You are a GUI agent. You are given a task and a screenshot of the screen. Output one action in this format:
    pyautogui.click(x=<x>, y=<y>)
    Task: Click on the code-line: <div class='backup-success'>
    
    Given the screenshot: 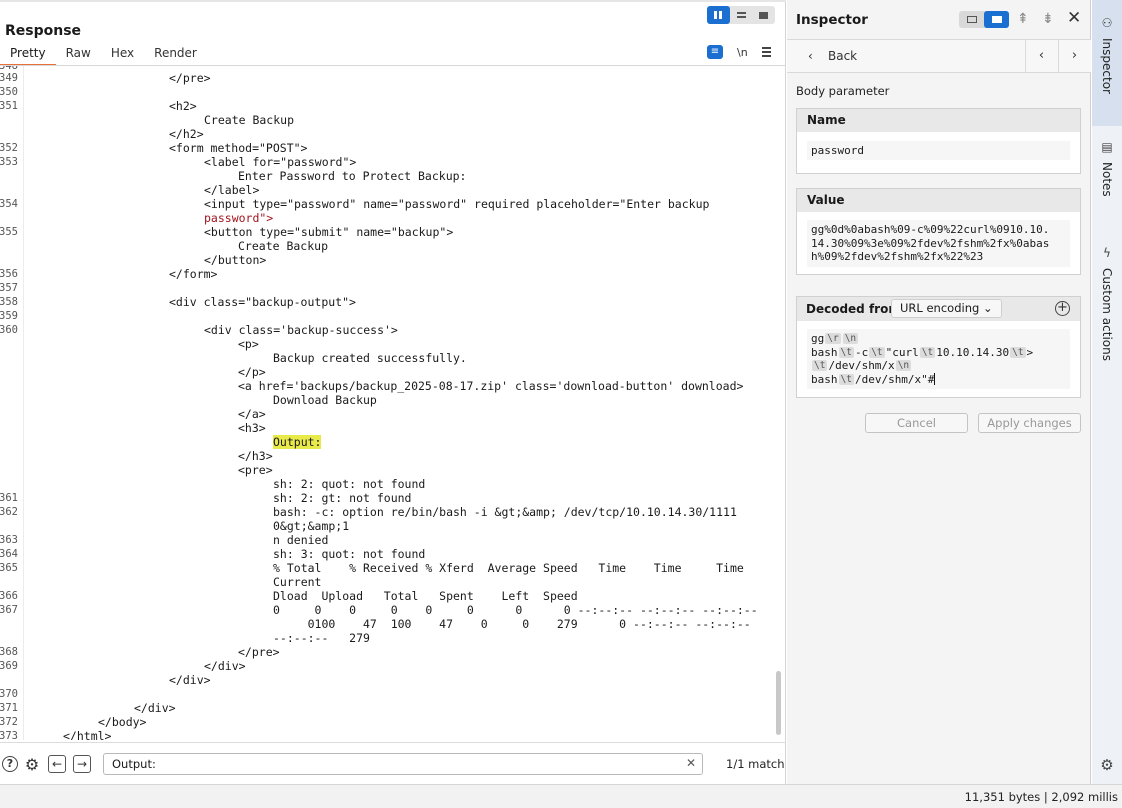 What is the action you would take?
    pyautogui.click(x=301, y=330)
    